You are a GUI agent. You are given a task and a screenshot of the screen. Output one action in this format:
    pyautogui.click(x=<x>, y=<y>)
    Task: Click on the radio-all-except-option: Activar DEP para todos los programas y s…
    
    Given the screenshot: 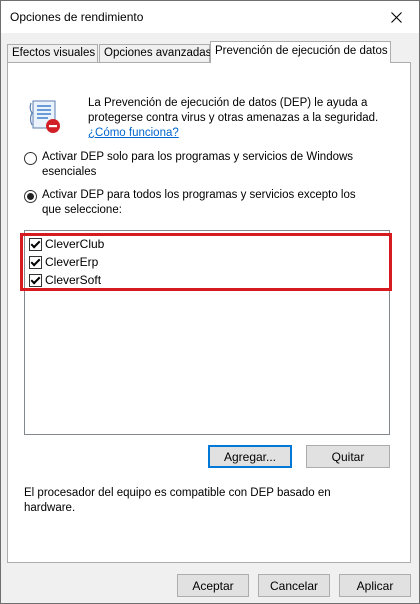 What is the action you would take?
    pyautogui.click(x=198, y=203)
    